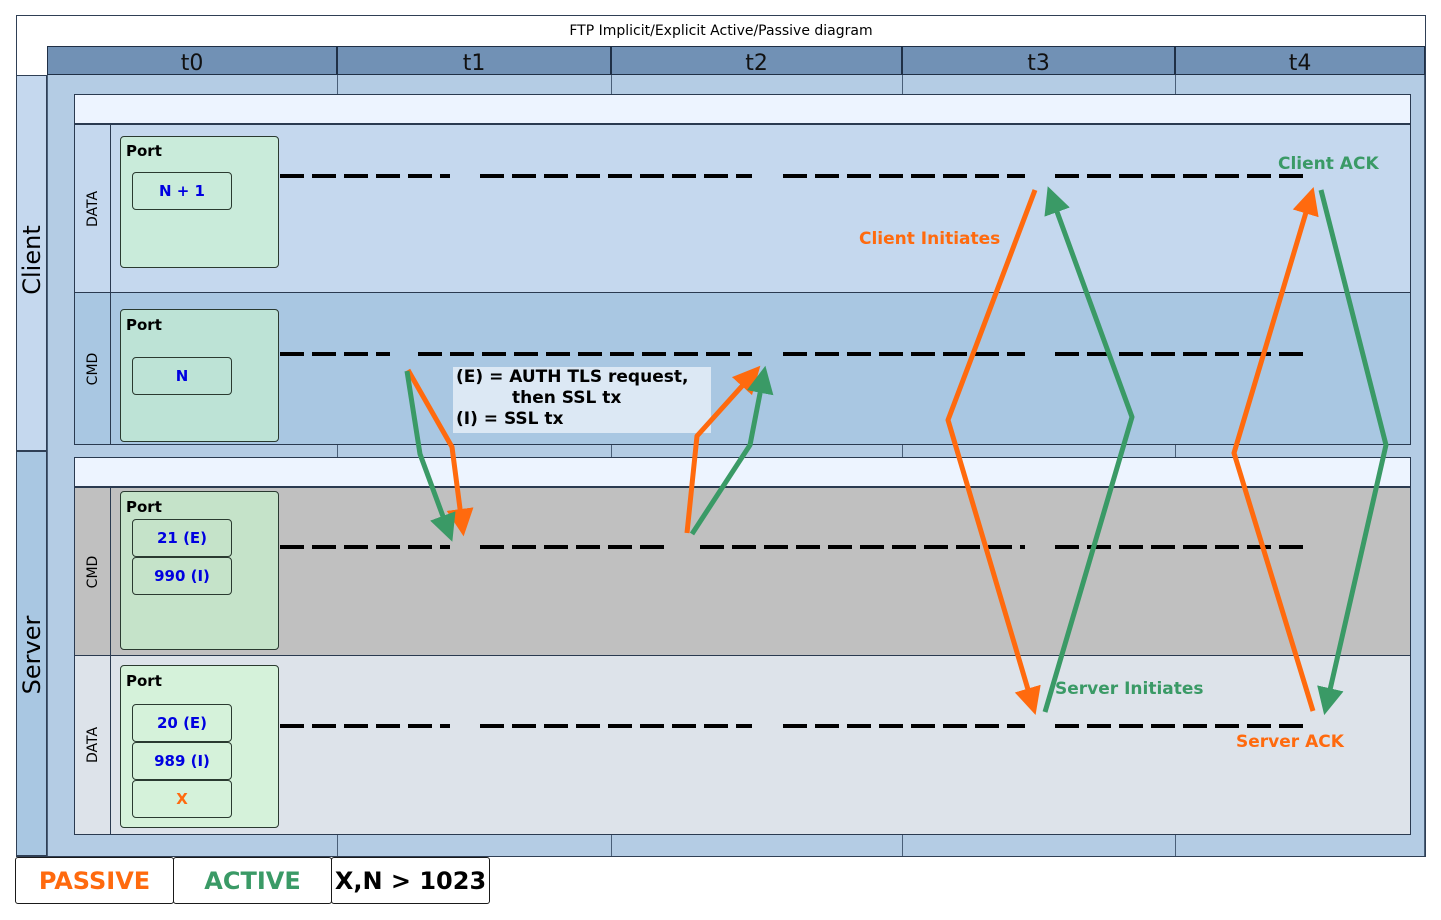 This screenshot has height=920, width=1441. Describe the element at coordinates (1290, 742) in the screenshot. I see `label-server-ack: Server ACK` at that location.